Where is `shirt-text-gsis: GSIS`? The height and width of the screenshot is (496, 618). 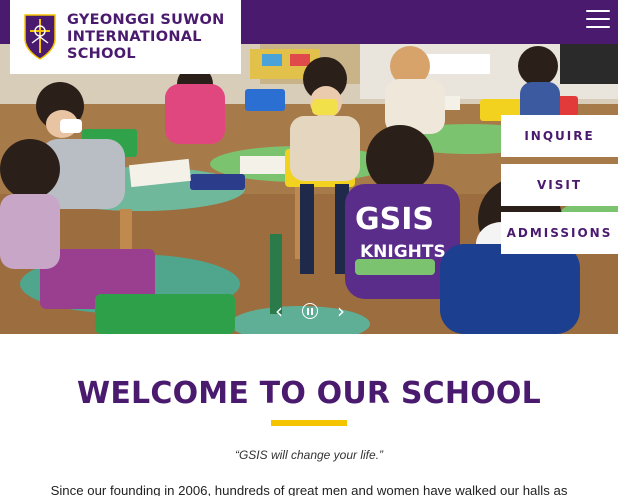
shirt-text-gsis: GSIS is located at coordinates (394, 219).